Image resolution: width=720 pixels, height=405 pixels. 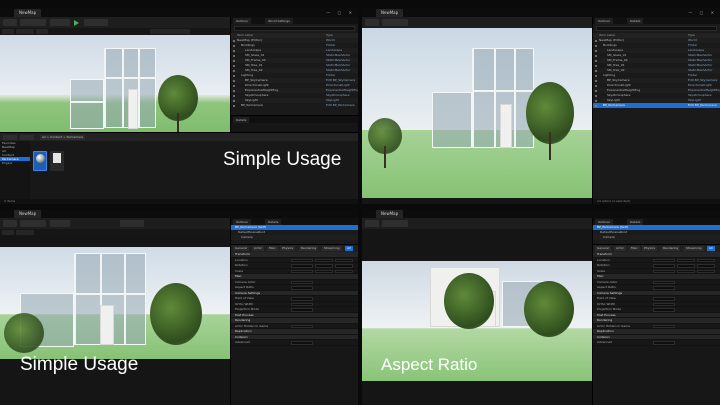 What do you see at coordinates (77, 22) in the screenshot?
I see `play-button` at bounding box center [77, 22].